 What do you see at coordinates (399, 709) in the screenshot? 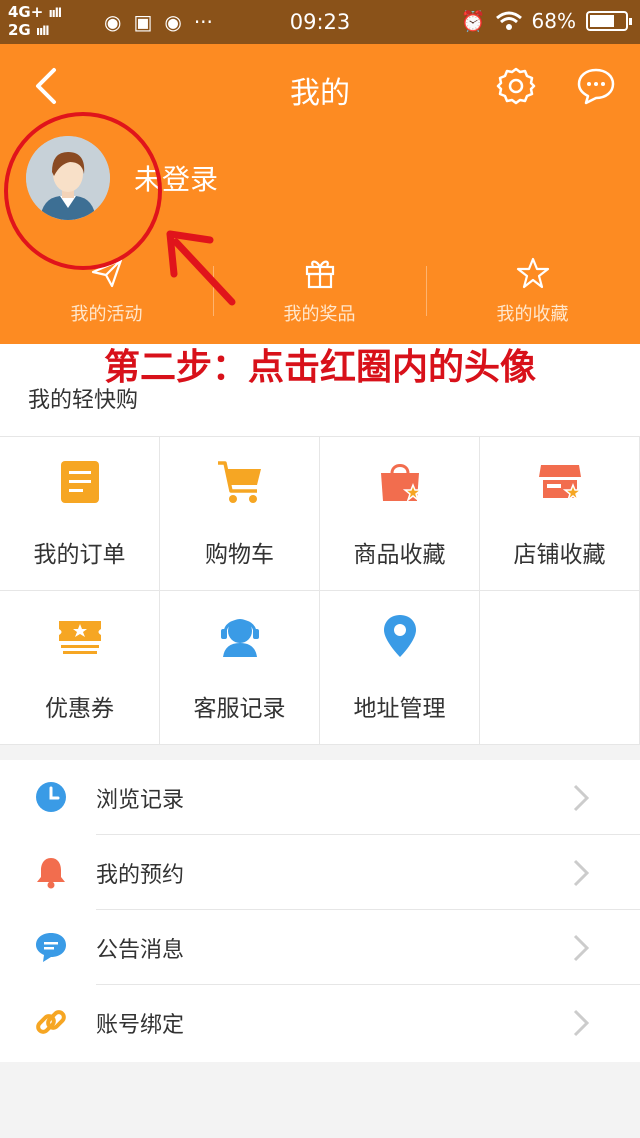
I see `grid-item-label: 地址管理` at bounding box center [399, 709].